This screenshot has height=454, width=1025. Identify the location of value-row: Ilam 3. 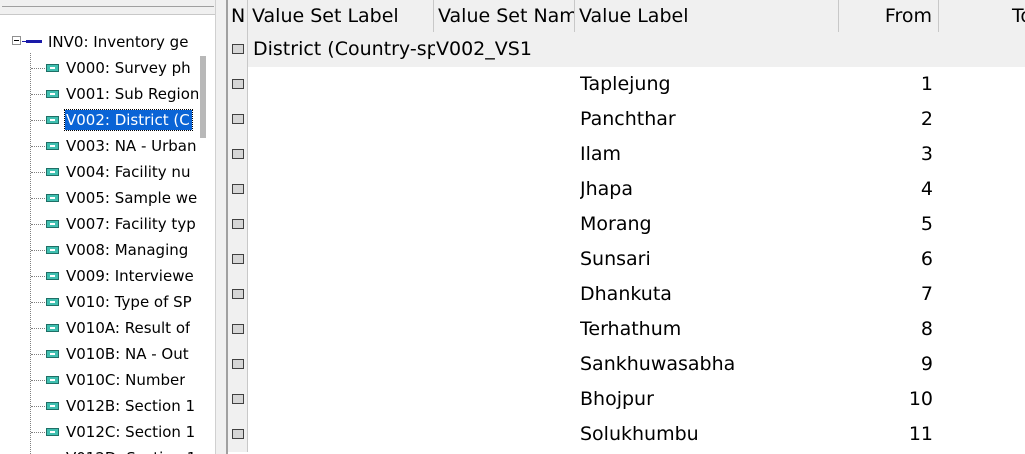
(626, 154).